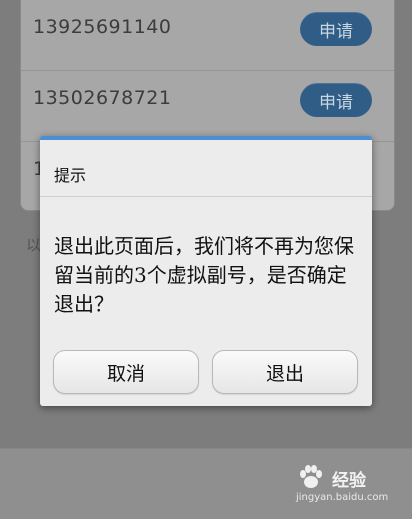  Describe the element at coordinates (70, 175) in the screenshot. I see `dialog-title: 提示` at that location.